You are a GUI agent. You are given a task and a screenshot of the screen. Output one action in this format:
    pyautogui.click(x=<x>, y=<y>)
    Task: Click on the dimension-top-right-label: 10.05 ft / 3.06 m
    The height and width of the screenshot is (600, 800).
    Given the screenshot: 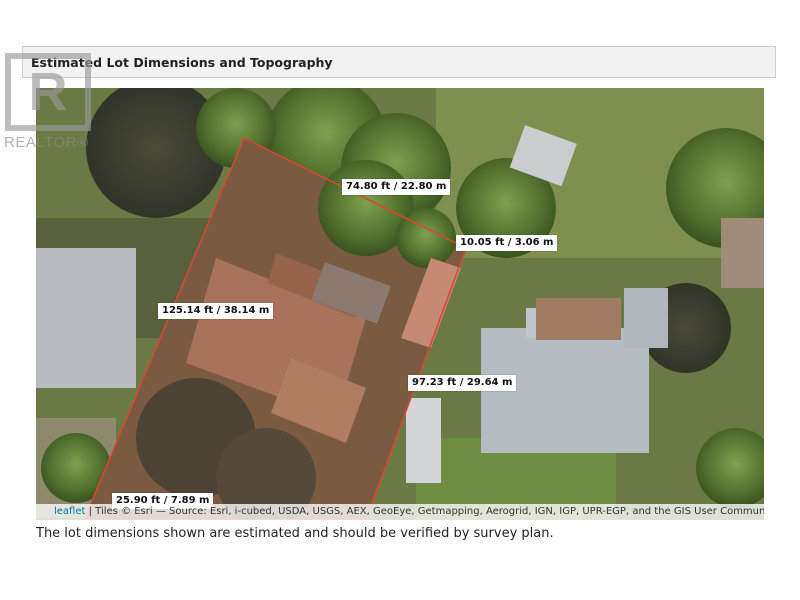 What is the action you would take?
    pyautogui.click(x=507, y=243)
    